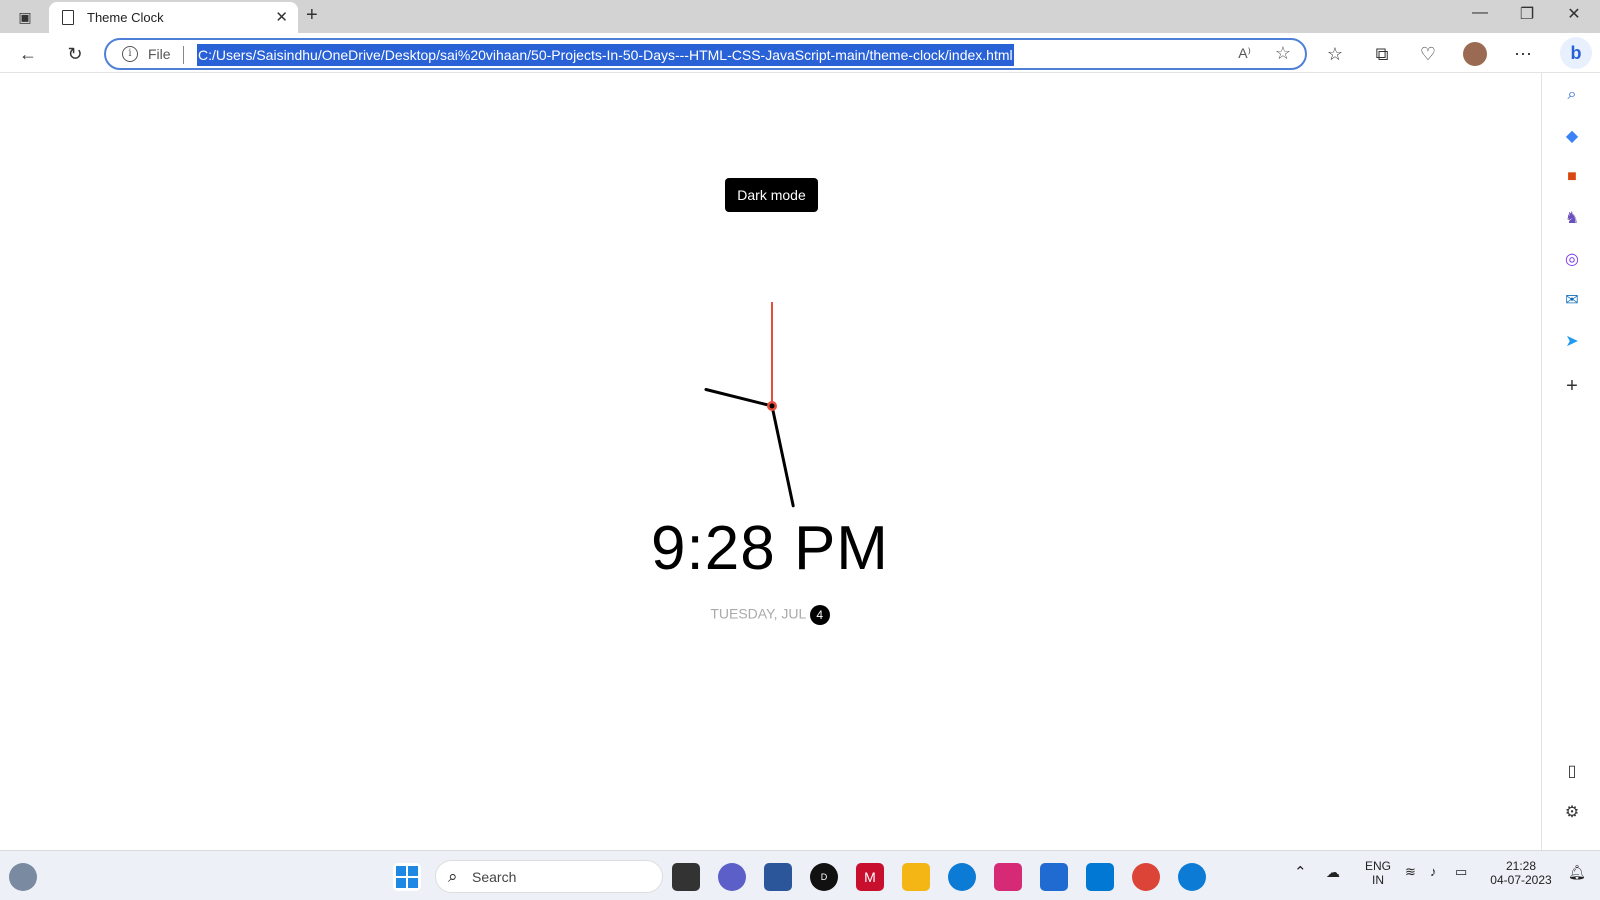 The height and width of the screenshot is (900, 1600). I want to click on taskbar-search: ⌕ Search, so click(549, 876).